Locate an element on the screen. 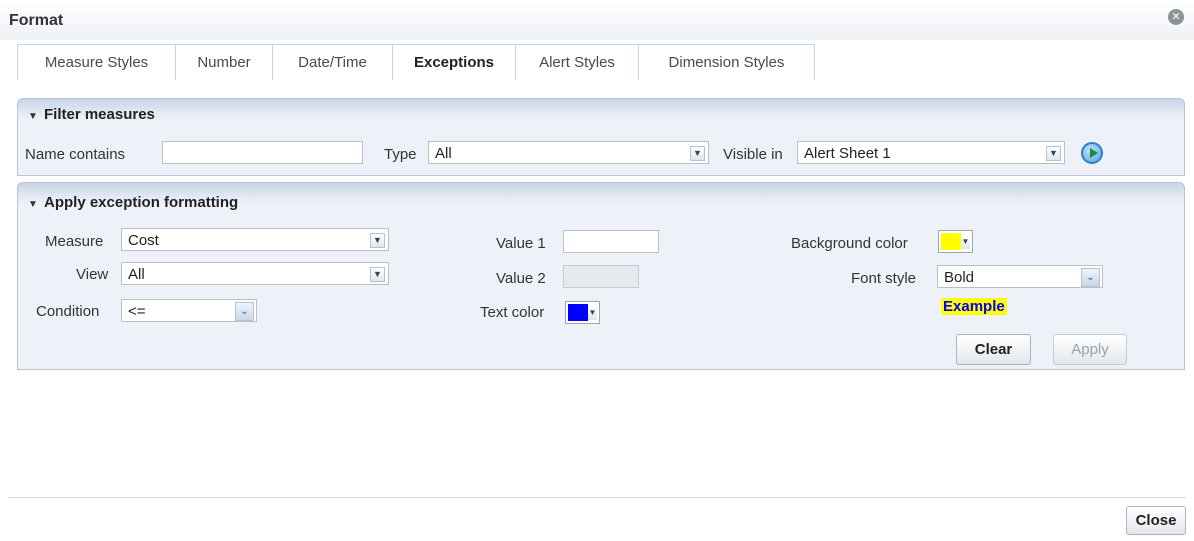  condition-label: Condition is located at coordinates (68, 311).